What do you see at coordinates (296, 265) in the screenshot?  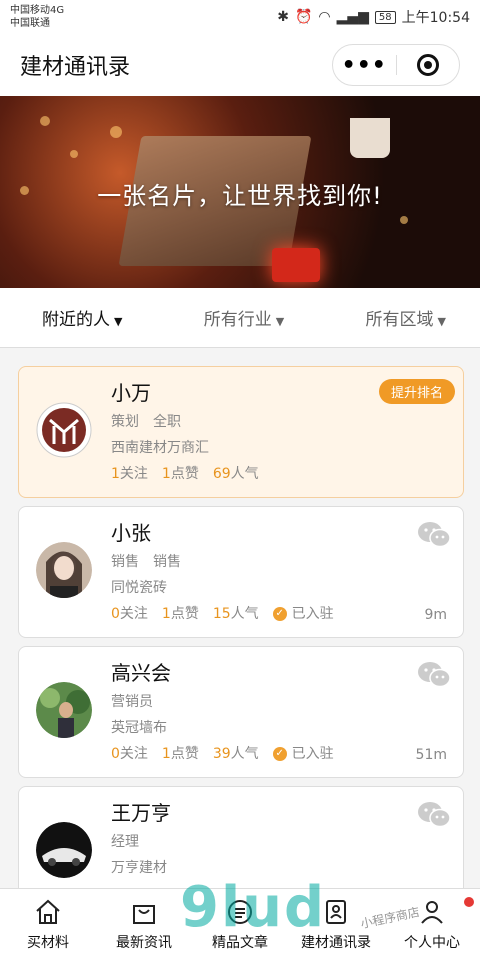 I see `candle-image` at bounding box center [296, 265].